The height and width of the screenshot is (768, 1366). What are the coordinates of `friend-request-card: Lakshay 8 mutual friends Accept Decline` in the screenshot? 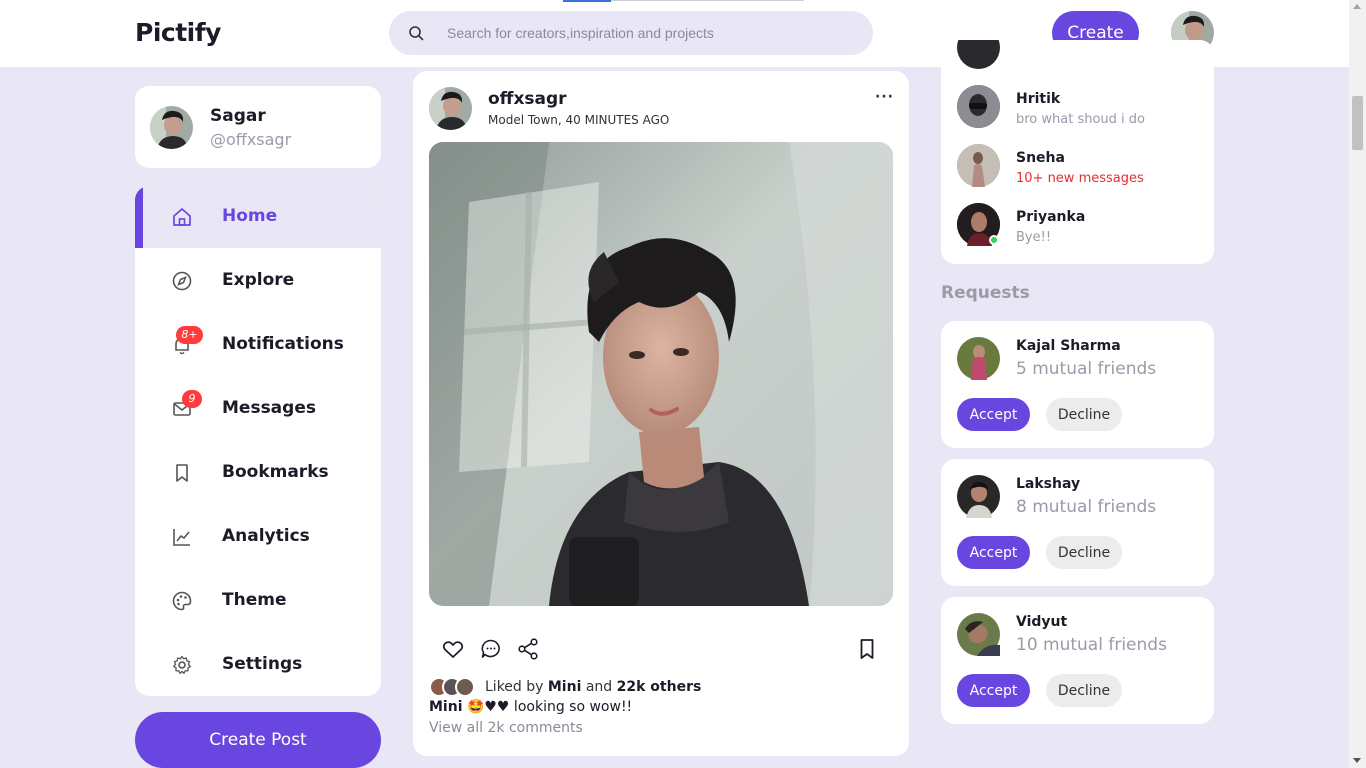 It's located at (1077, 522).